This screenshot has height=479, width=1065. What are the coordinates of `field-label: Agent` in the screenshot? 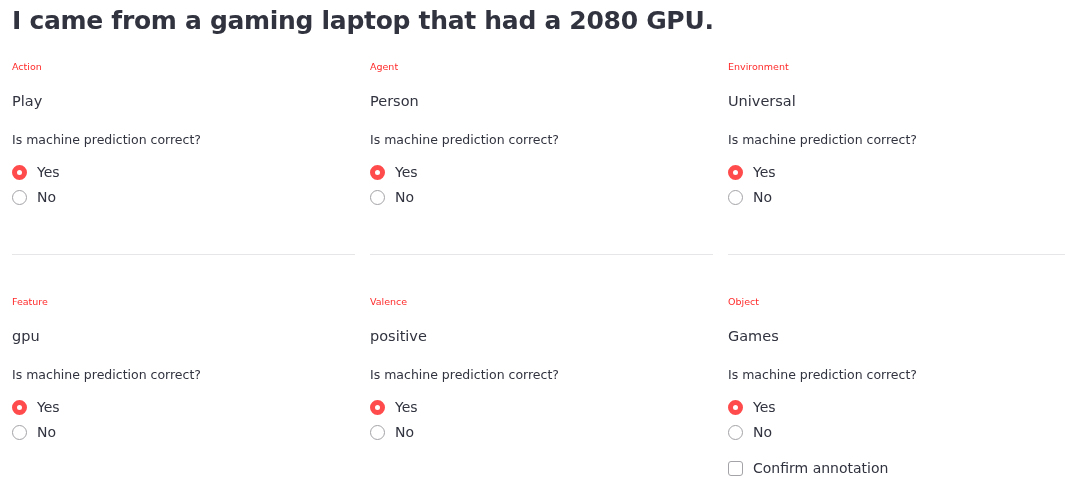 It's located at (385, 67).